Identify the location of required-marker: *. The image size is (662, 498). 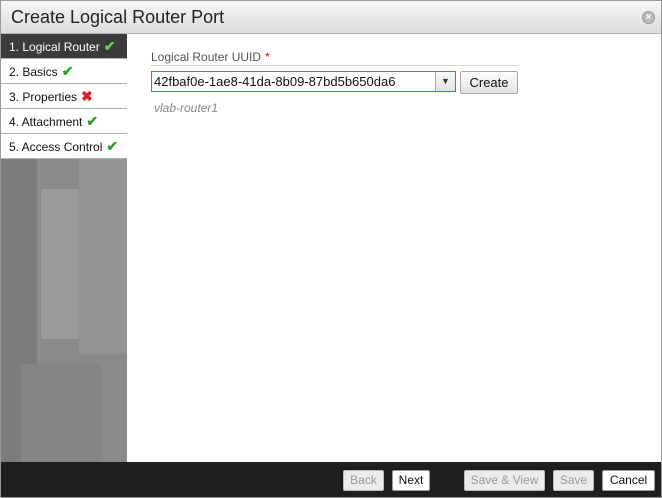
(267, 57).